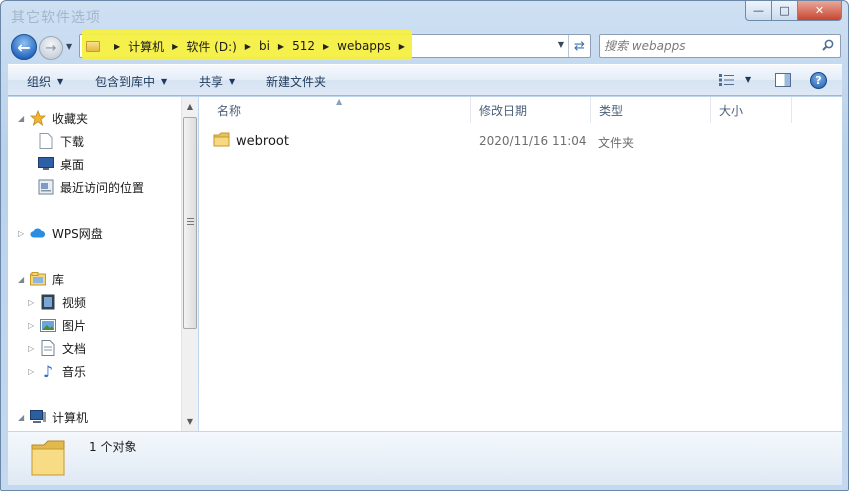  What do you see at coordinates (818, 80) in the screenshot?
I see `help-icon: ?` at bounding box center [818, 80].